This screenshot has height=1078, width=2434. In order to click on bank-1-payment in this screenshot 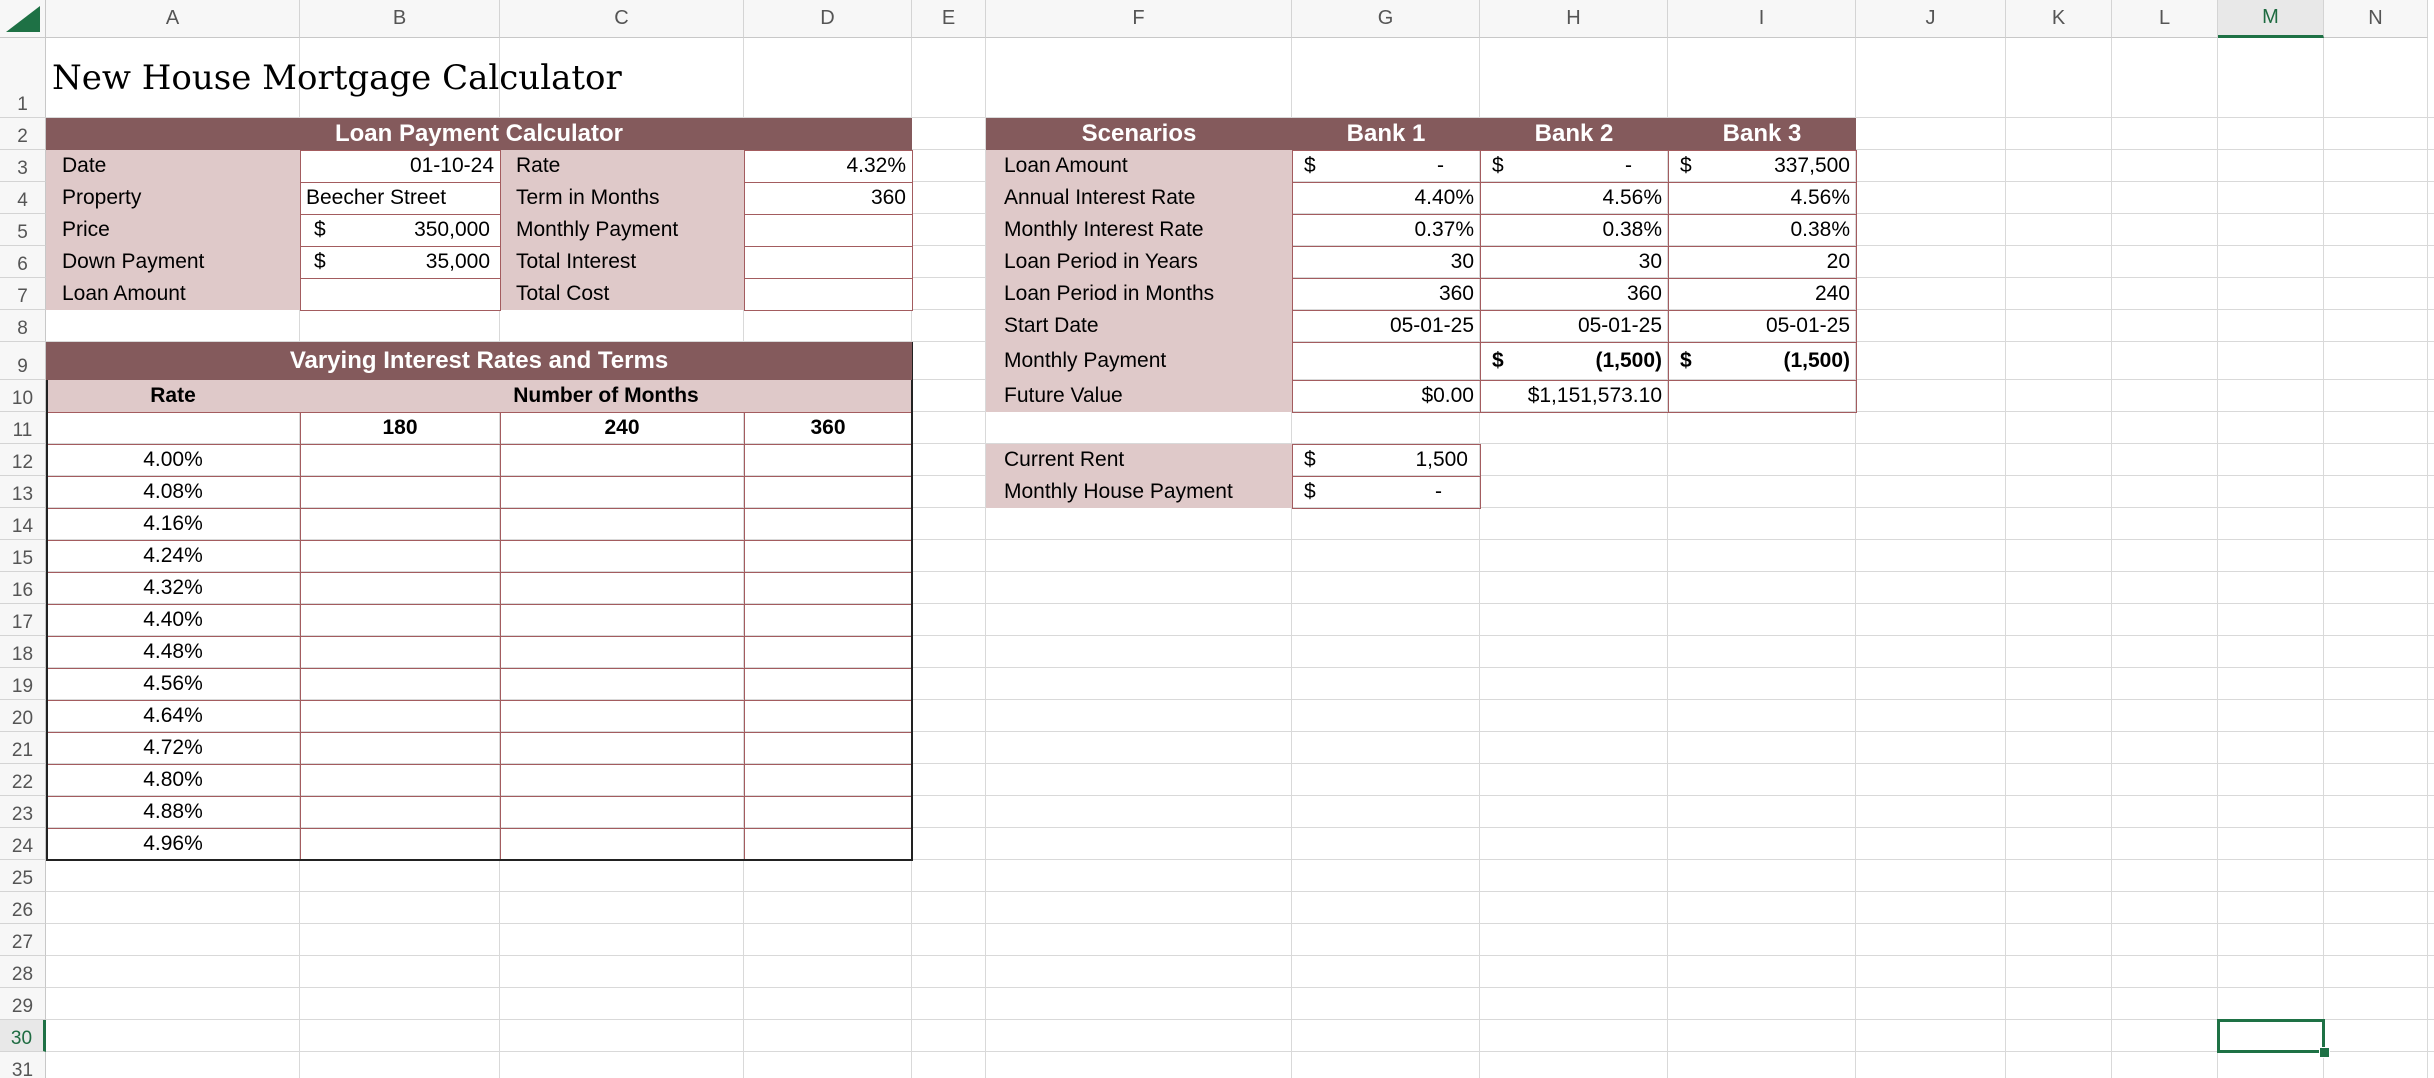, I will do `click(1386, 361)`.